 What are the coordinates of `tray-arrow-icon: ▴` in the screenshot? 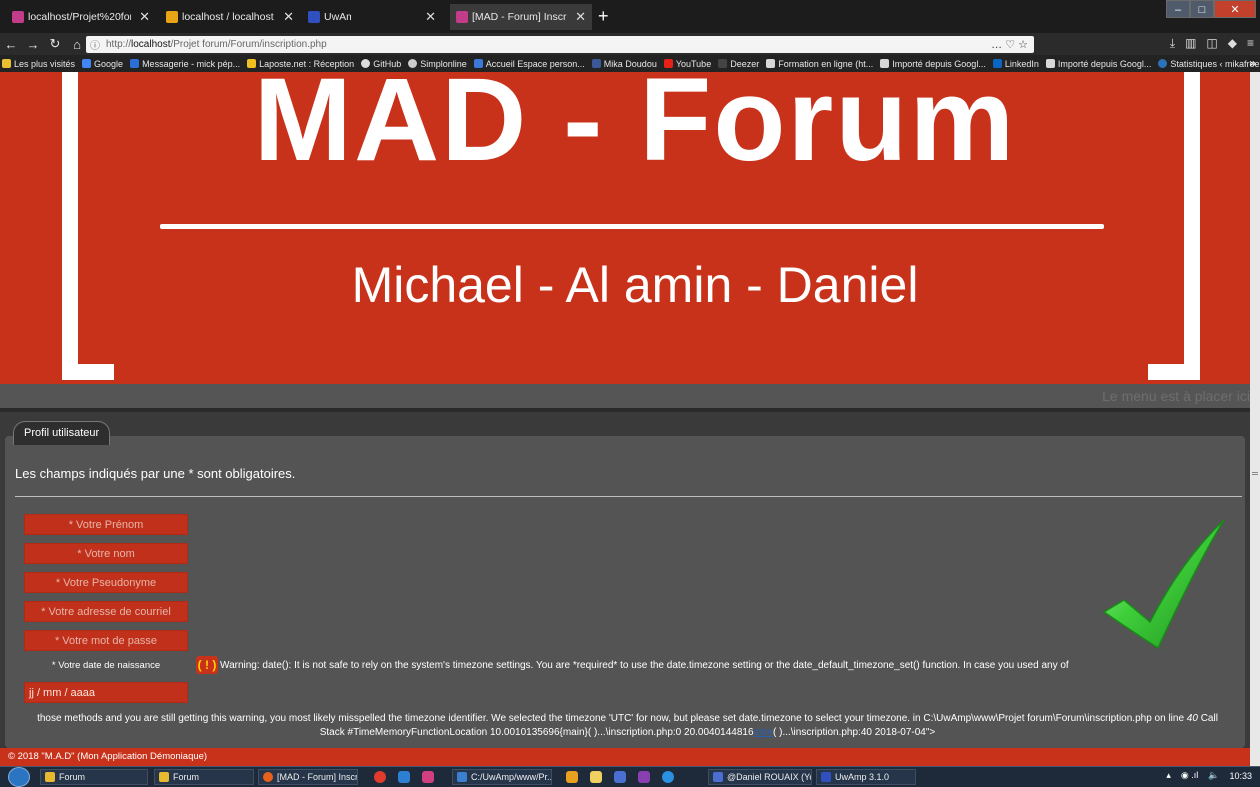 It's located at (1168, 775).